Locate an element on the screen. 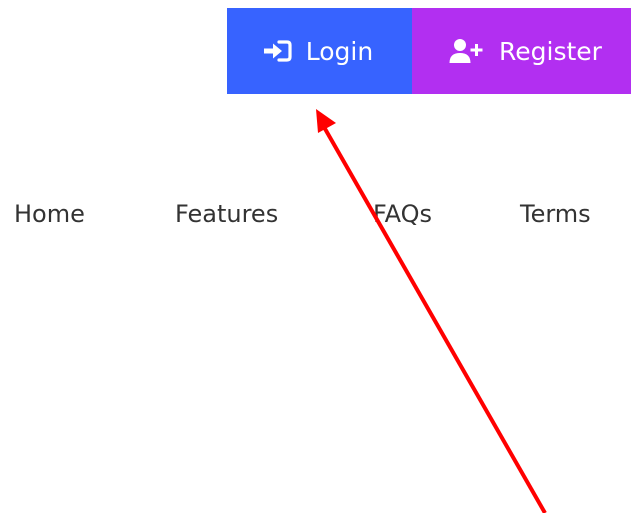 This screenshot has width=631, height=513. login-button: Login is located at coordinates (319, 51).